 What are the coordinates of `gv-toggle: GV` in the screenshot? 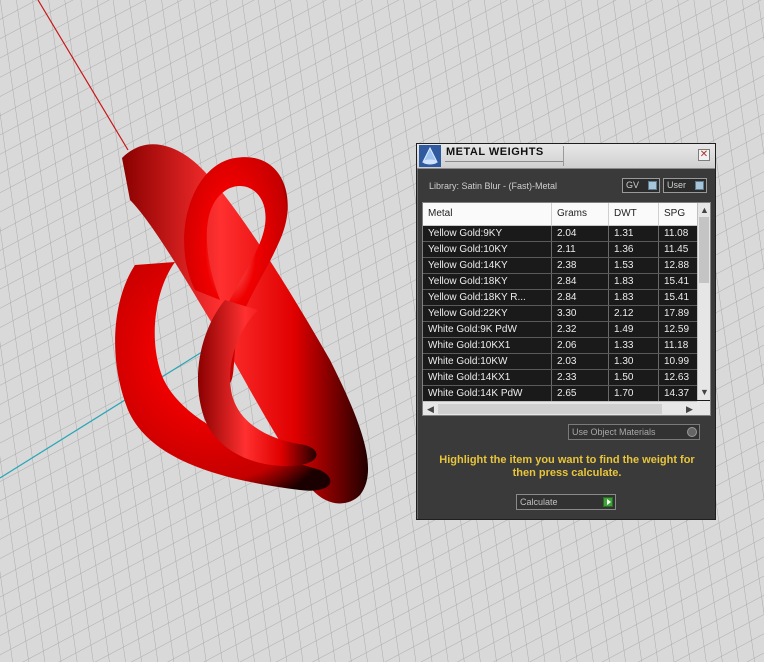 It's located at (641, 185).